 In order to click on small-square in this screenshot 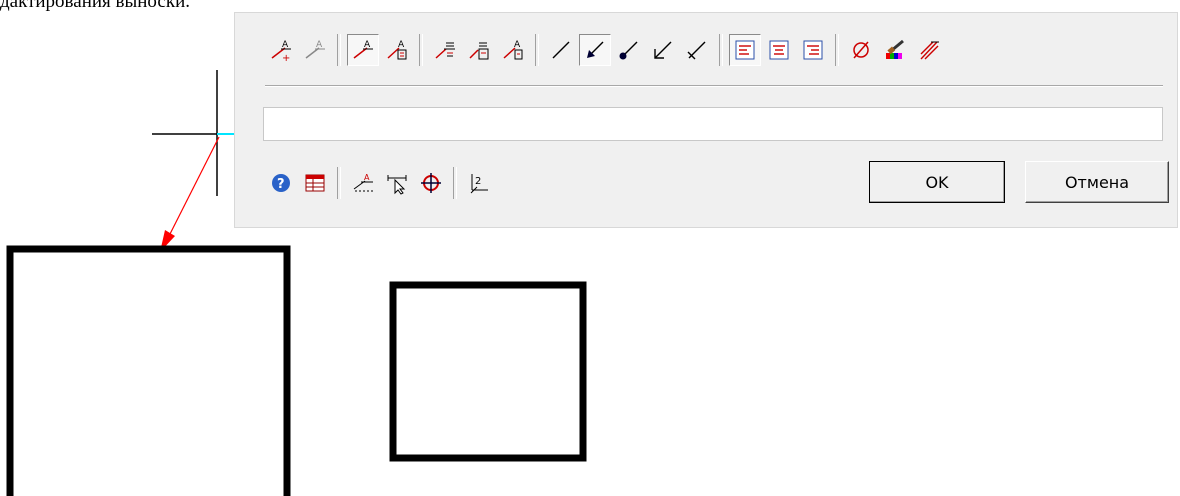, I will do `click(488, 371)`.